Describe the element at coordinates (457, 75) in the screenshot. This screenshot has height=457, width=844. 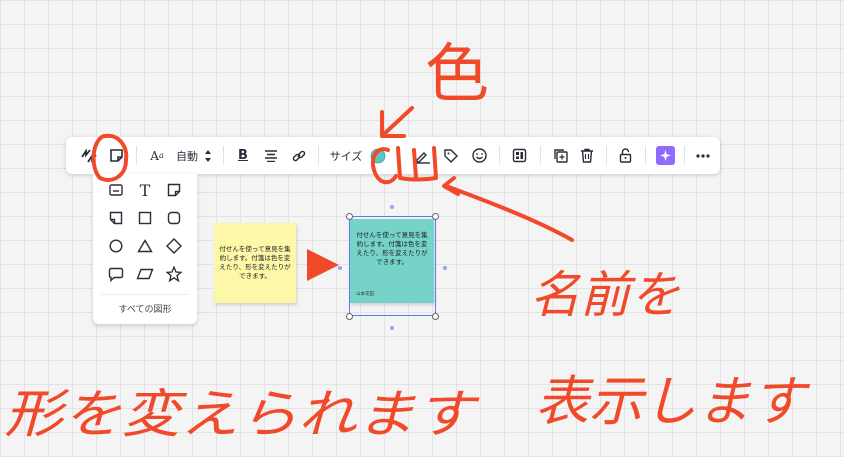
I see `annotation-color-label: 色` at that location.